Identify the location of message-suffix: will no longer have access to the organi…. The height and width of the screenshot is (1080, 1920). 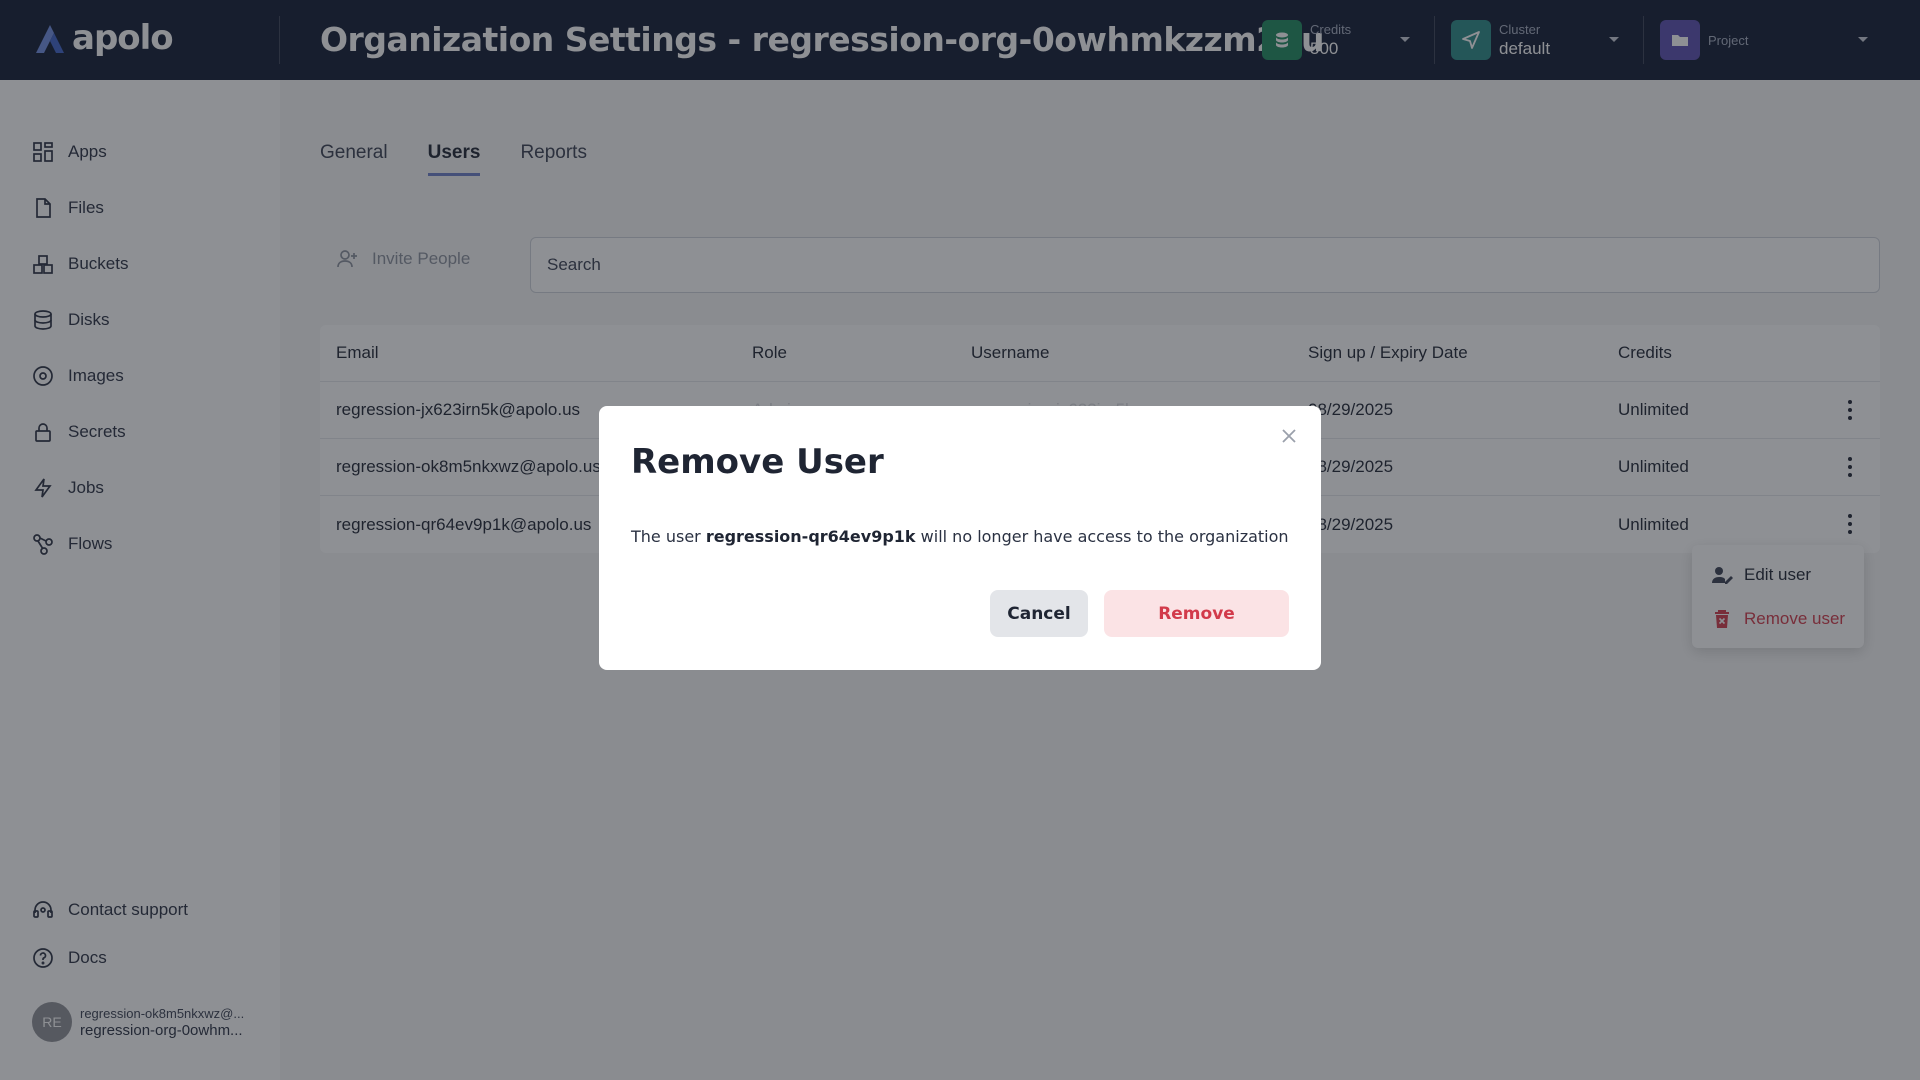
(1102, 536).